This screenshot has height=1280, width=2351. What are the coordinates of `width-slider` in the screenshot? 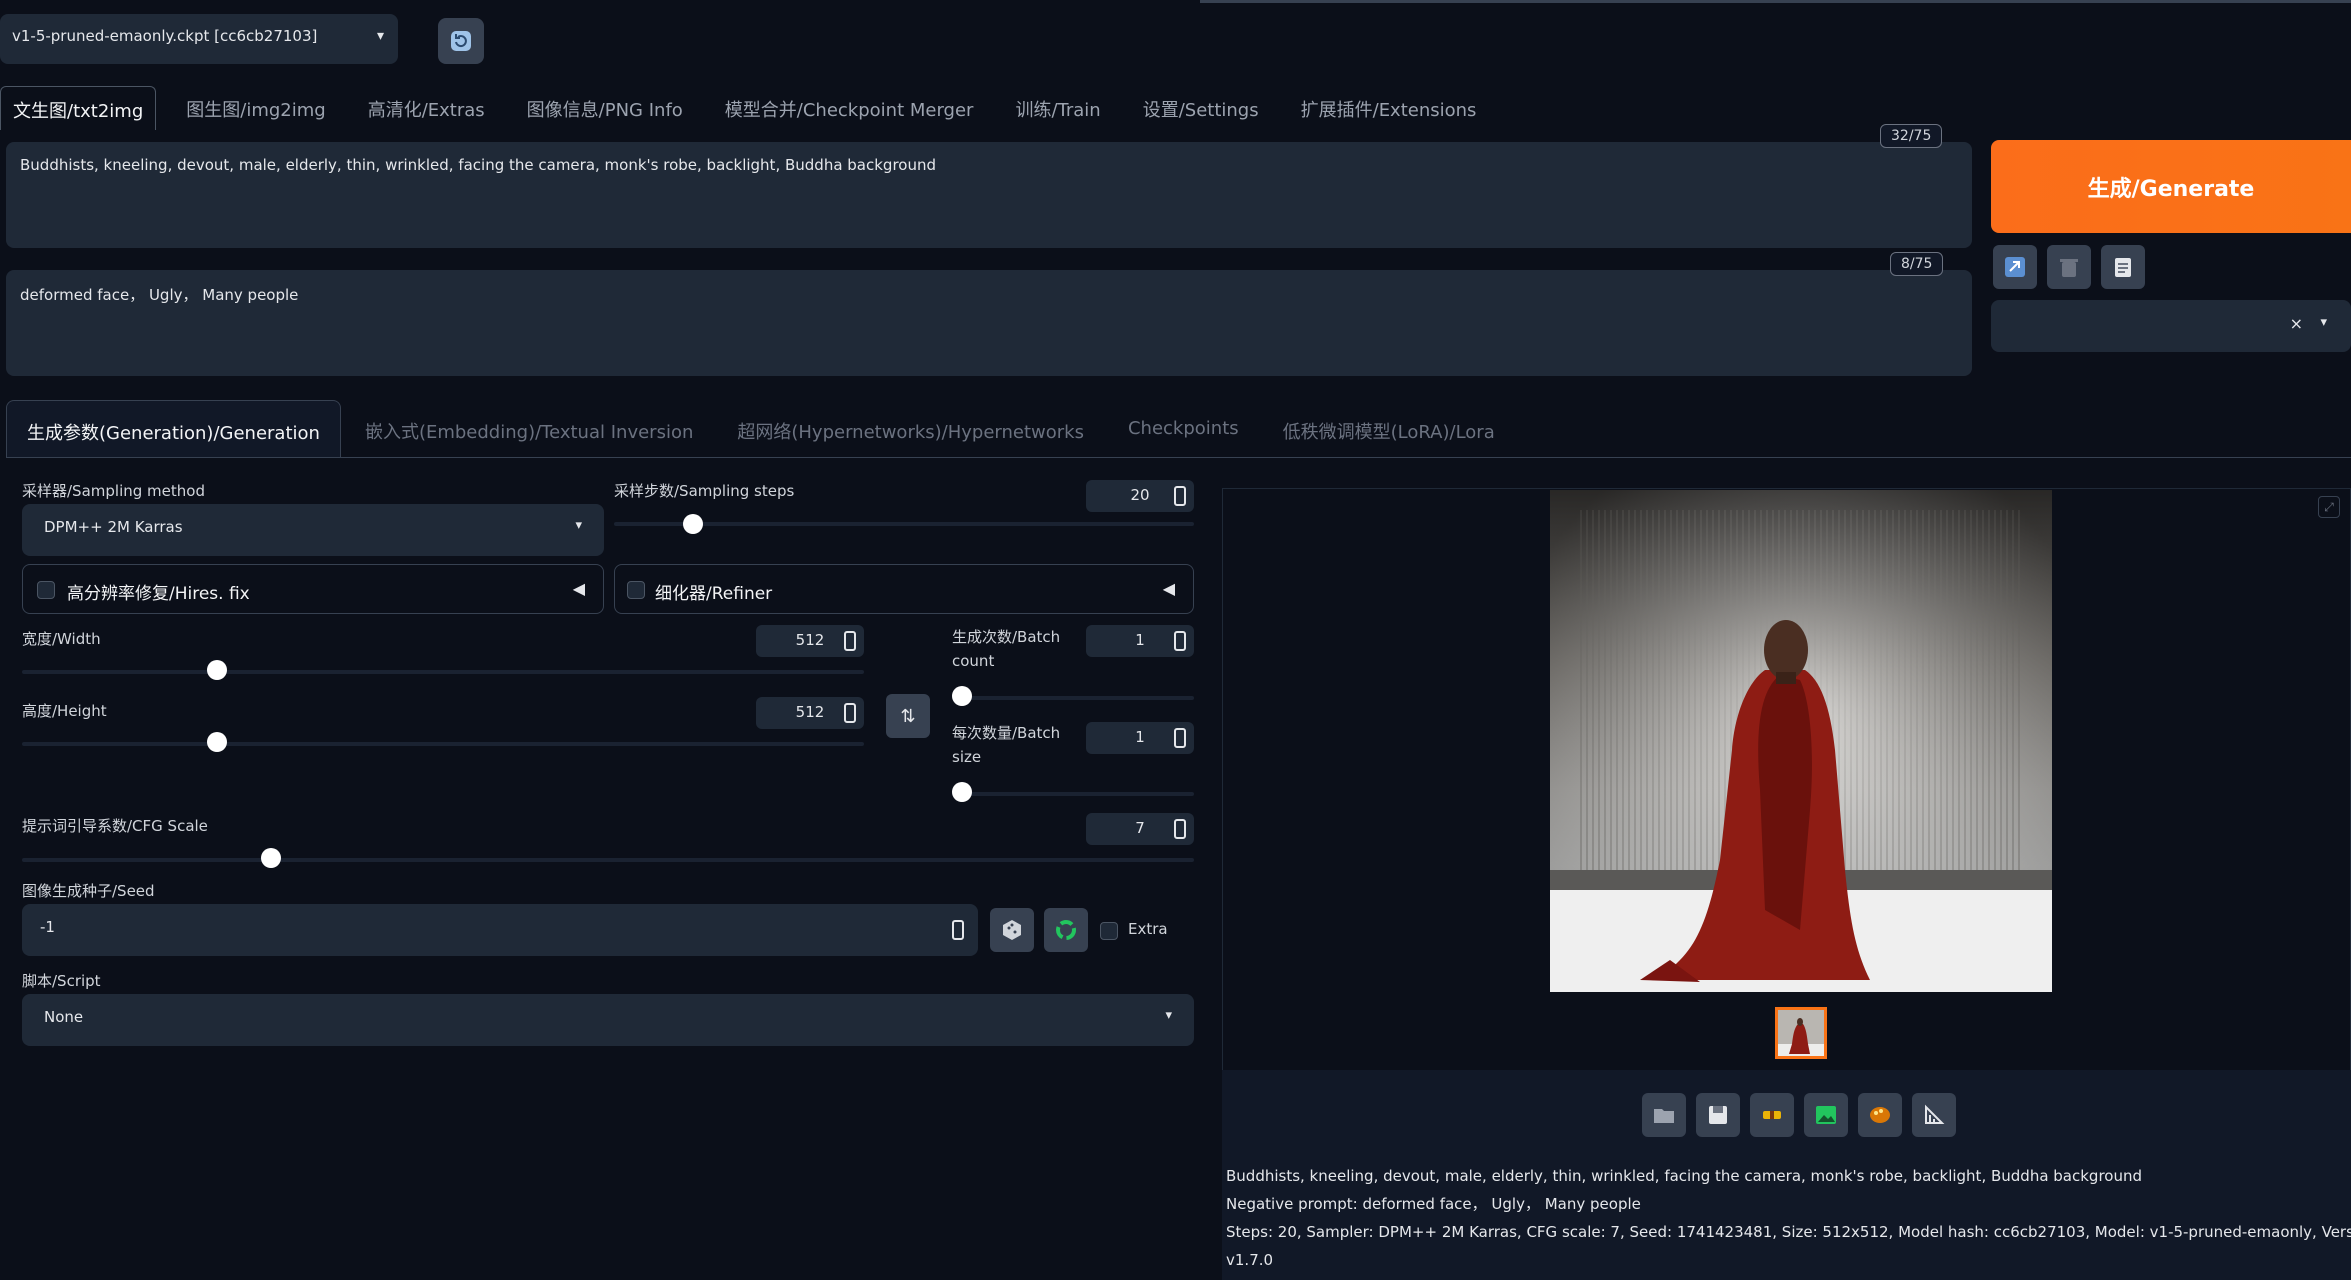 It's located at (217, 670).